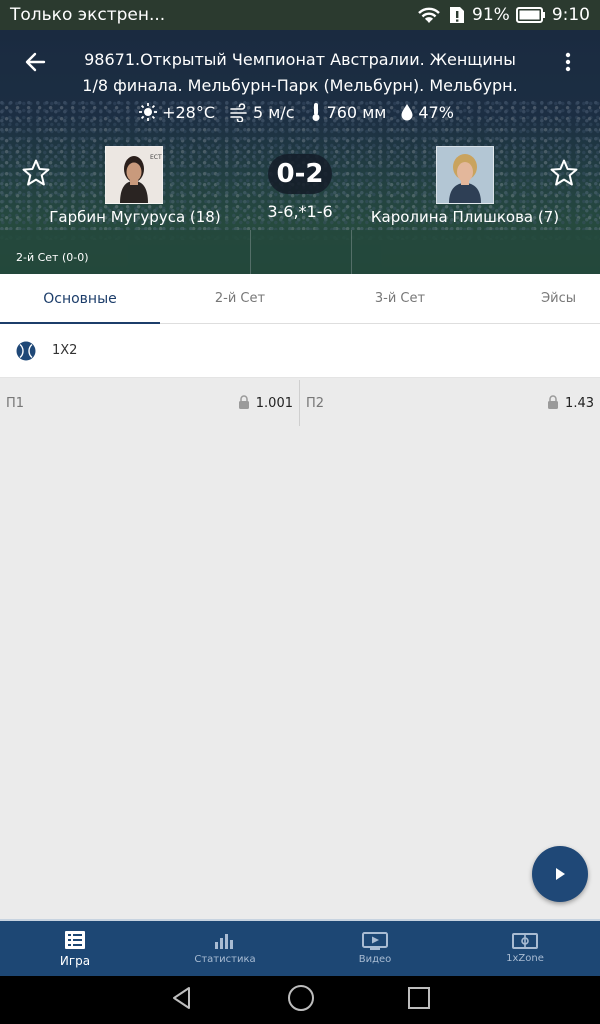 The height and width of the screenshot is (1024, 600). I want to click on favorite-player2-button, so click(564, 173).